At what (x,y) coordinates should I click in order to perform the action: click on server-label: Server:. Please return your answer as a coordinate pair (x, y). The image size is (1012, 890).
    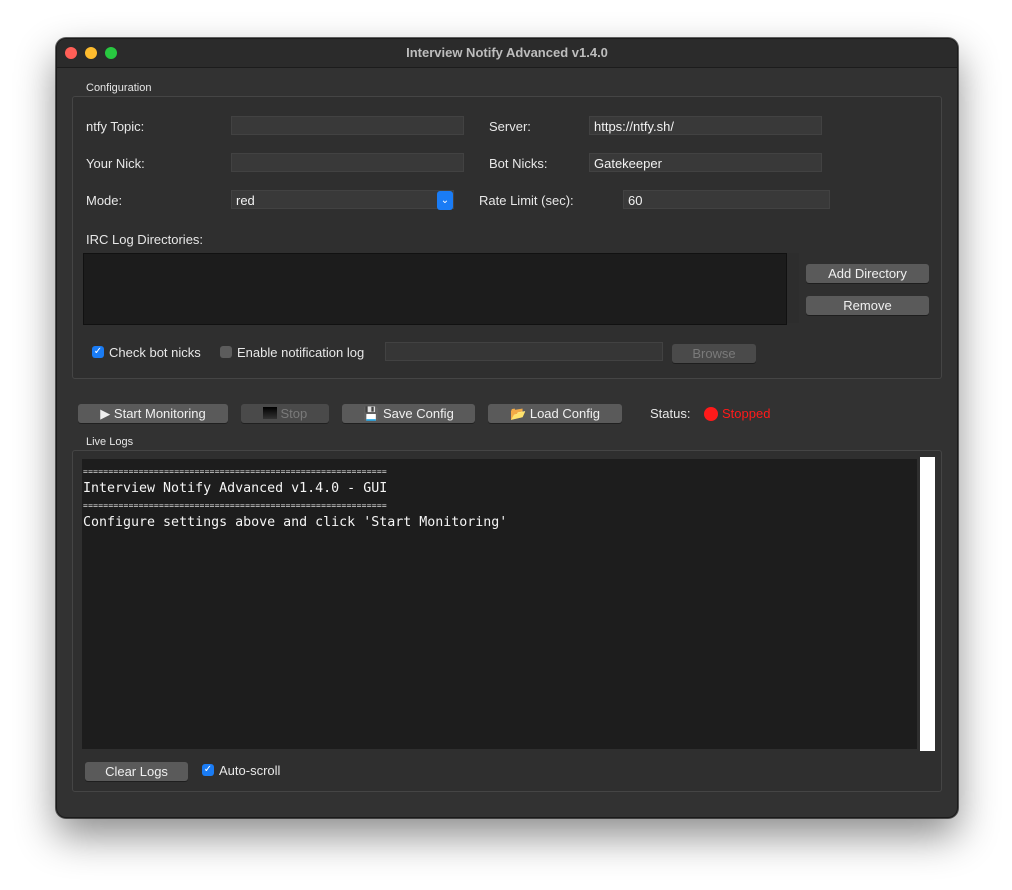
    Looking at the image, I should click on (510, 126).